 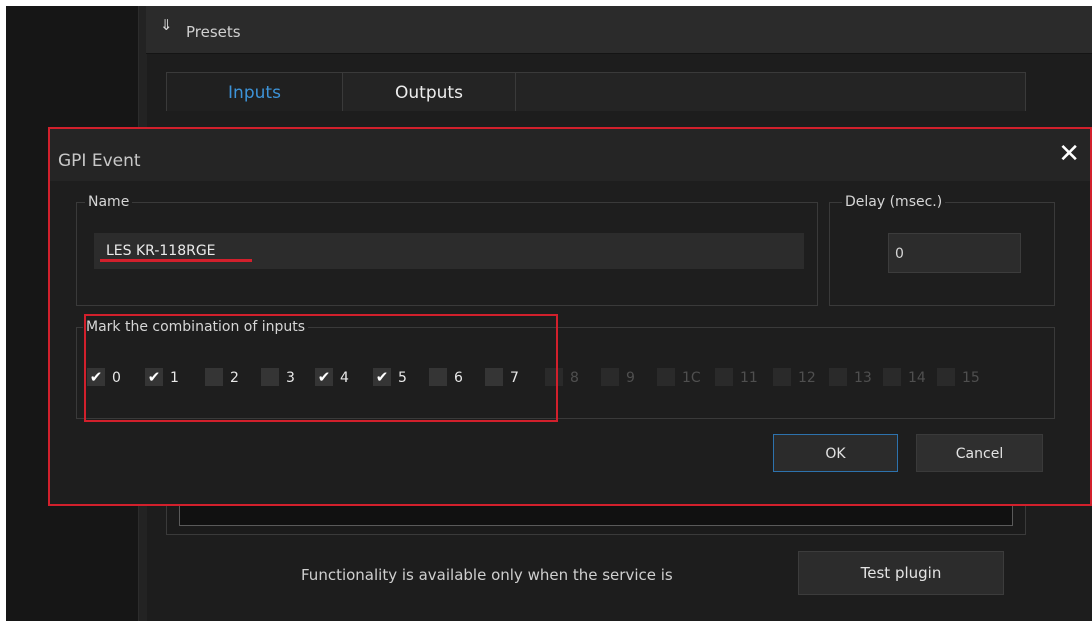 What do you see at coordinates (971, 378) in the screenshot?
I see `checkbox-label: 15` at bounding box center [971, 378].